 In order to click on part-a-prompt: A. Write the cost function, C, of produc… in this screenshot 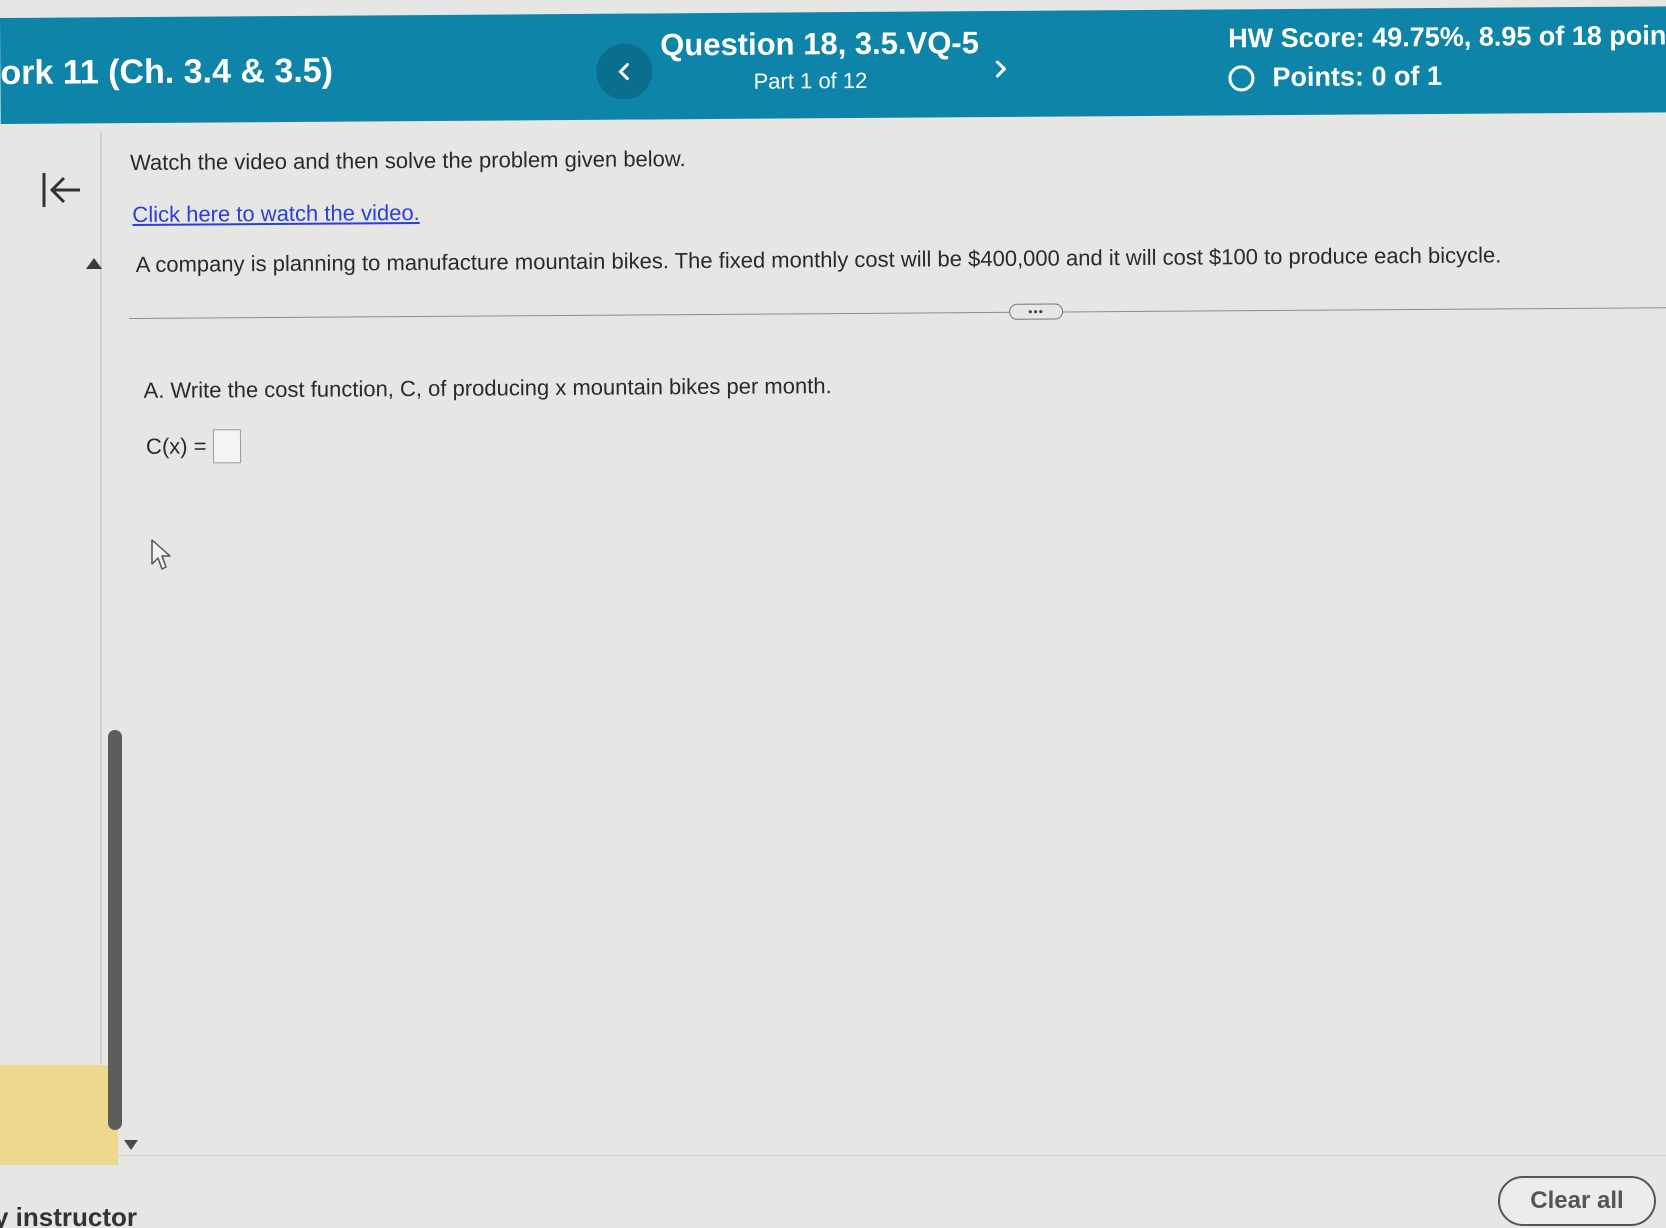, I will do `click(487, 388)`.